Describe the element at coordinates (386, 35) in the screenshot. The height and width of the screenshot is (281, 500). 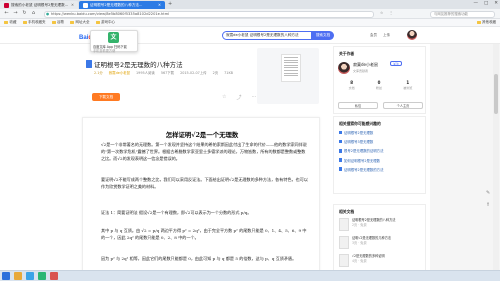
I see `upload-link: 上传` at that location.